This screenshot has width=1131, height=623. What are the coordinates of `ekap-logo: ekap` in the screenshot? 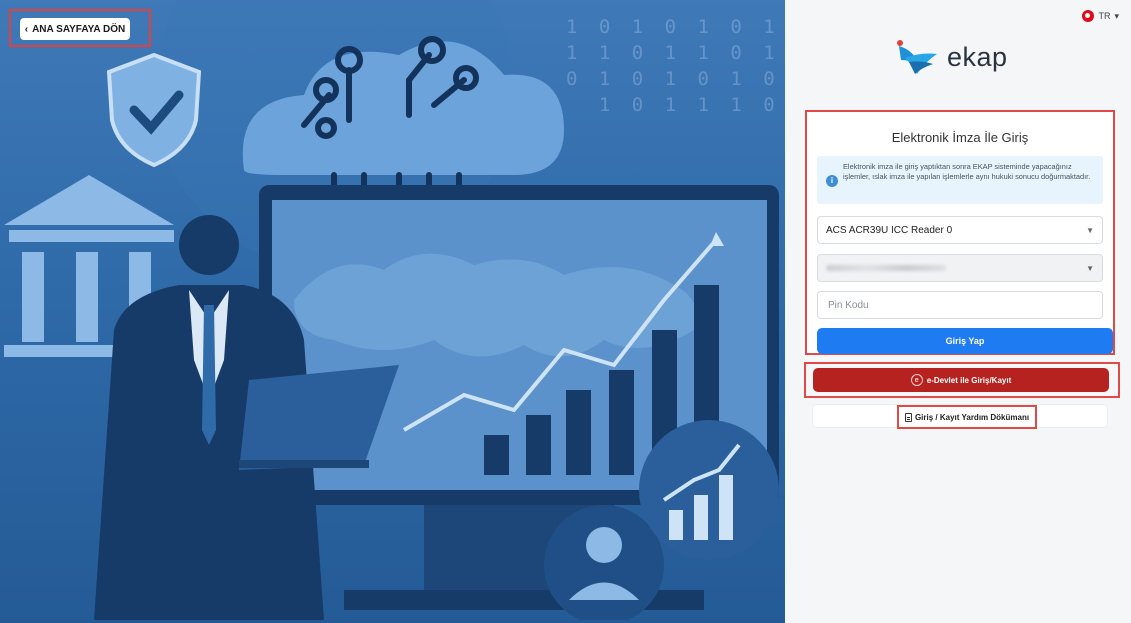 It's located at (951, 57).